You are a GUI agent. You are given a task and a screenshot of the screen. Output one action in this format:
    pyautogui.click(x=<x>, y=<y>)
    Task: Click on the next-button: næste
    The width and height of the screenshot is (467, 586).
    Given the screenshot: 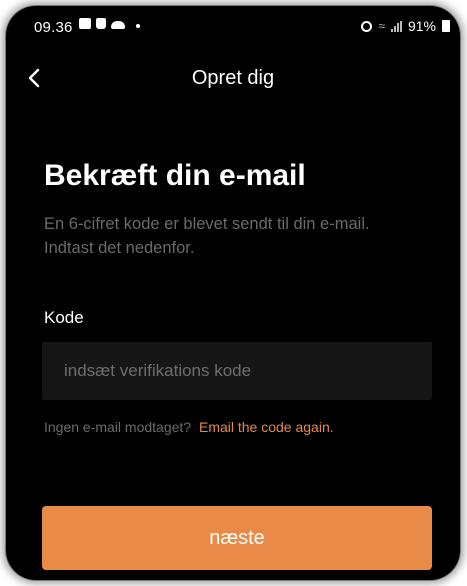 What is the action you would take?
    pyautogui.click(x=237, y=538)
    